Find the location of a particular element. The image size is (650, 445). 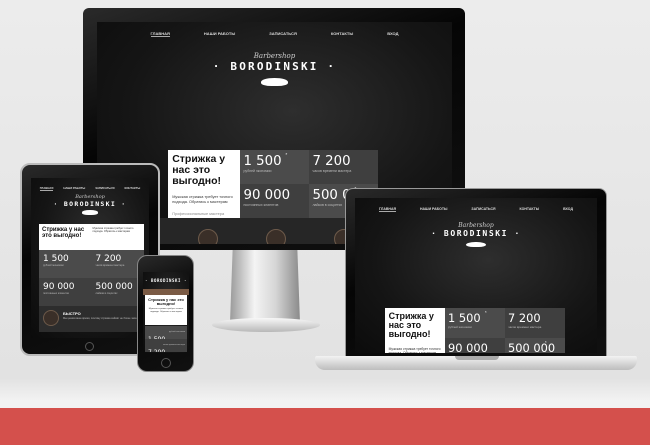

monitor-stand-base is located at coordinates (266, 325).